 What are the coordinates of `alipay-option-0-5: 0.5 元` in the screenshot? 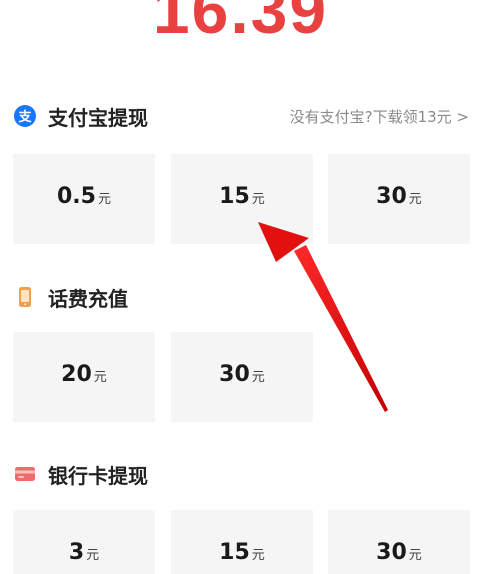 It's located at (84, 199).